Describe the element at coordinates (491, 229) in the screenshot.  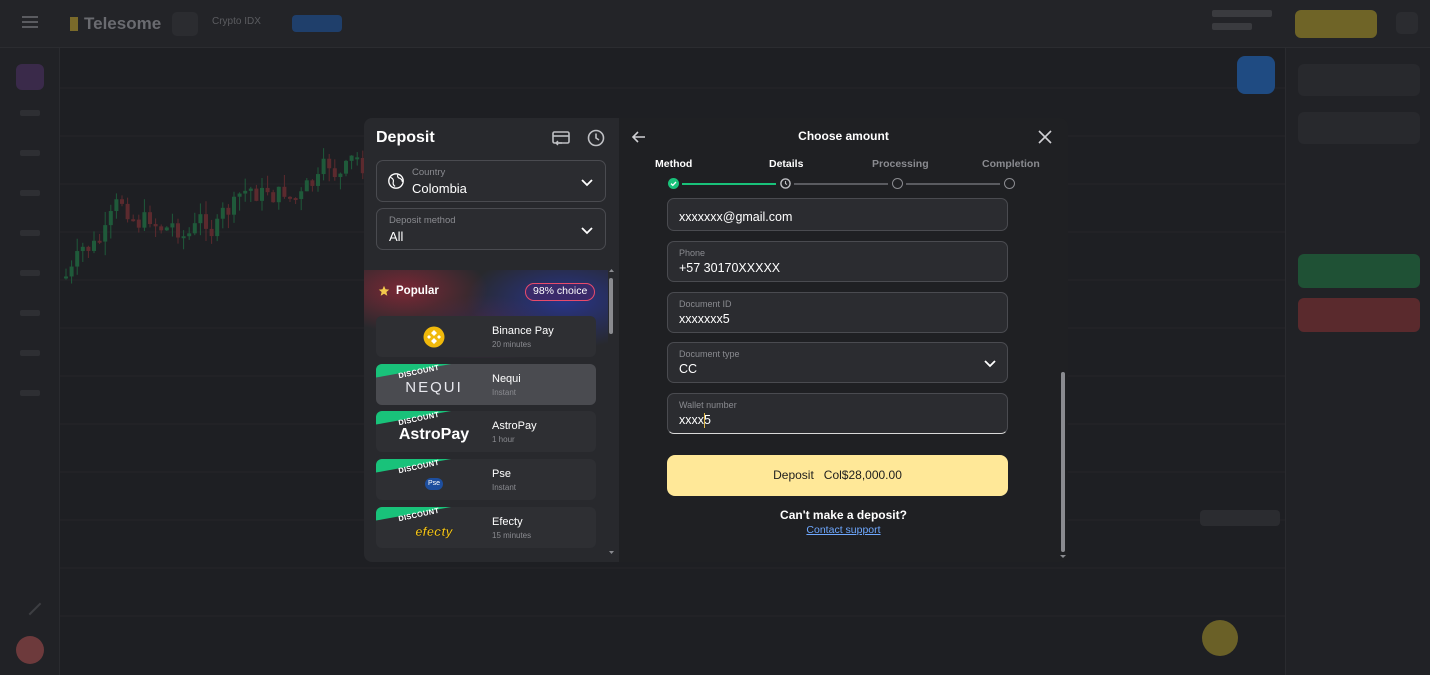
I see `deposit-method-select: Deposit method All` at that location.